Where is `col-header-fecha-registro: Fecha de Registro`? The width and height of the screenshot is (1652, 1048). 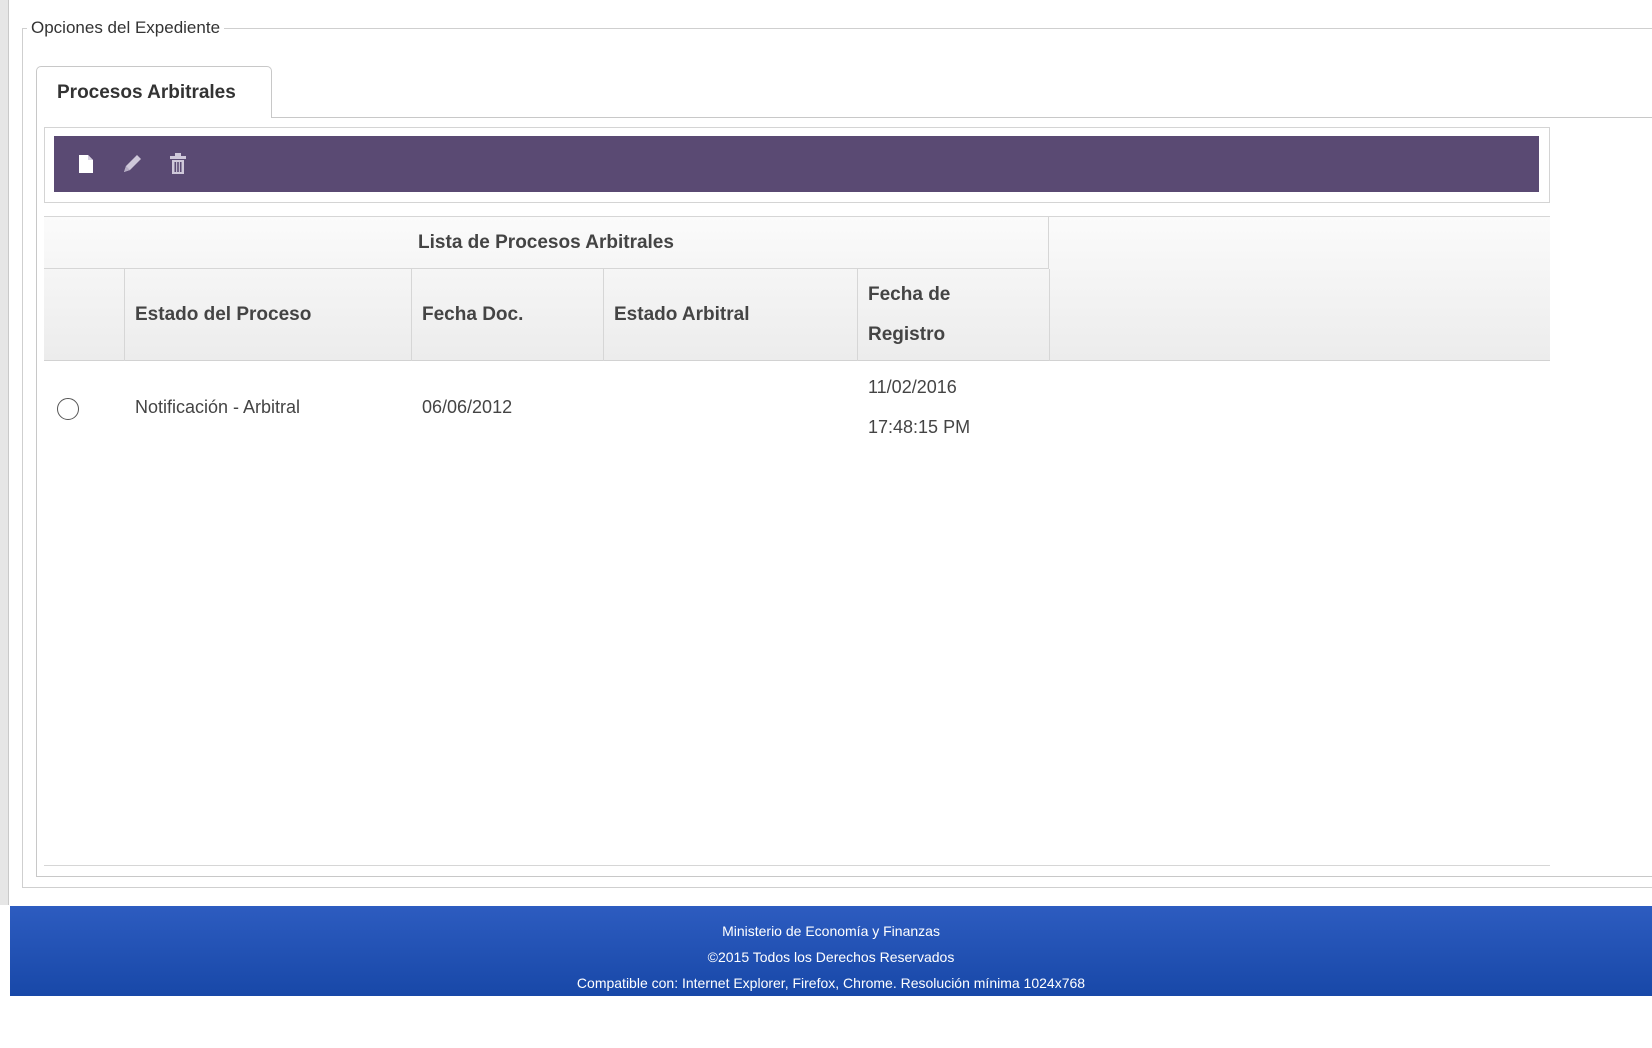
col-header-fecha-registro: Fecha de Registro is located at coordinates (954, 315).